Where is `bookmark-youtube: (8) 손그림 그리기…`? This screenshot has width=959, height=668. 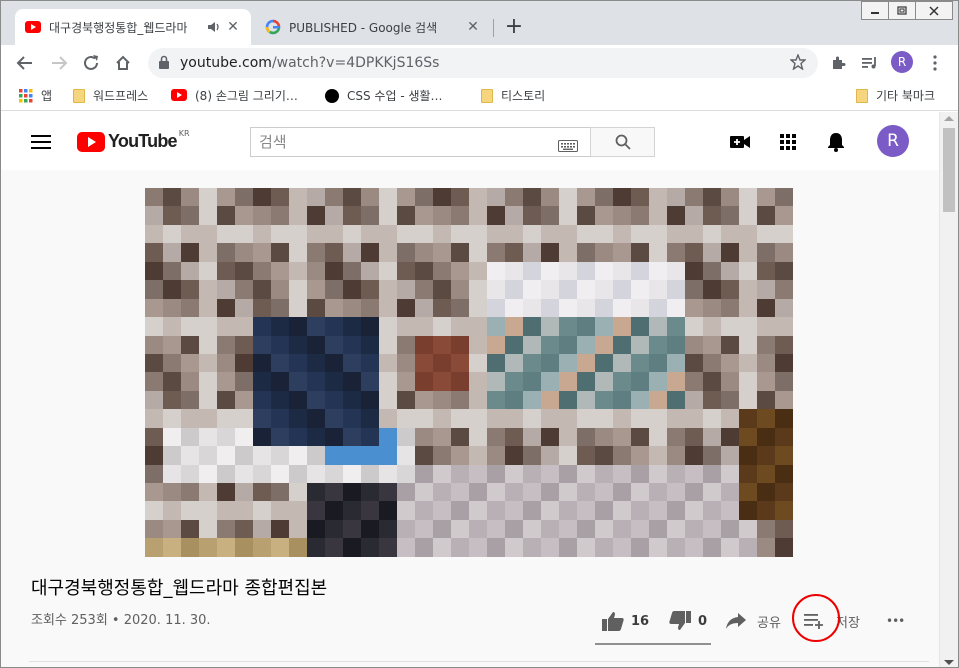 bookmark-youtube: (8) 손그림 그리기… is located at coordinates (234, 95).